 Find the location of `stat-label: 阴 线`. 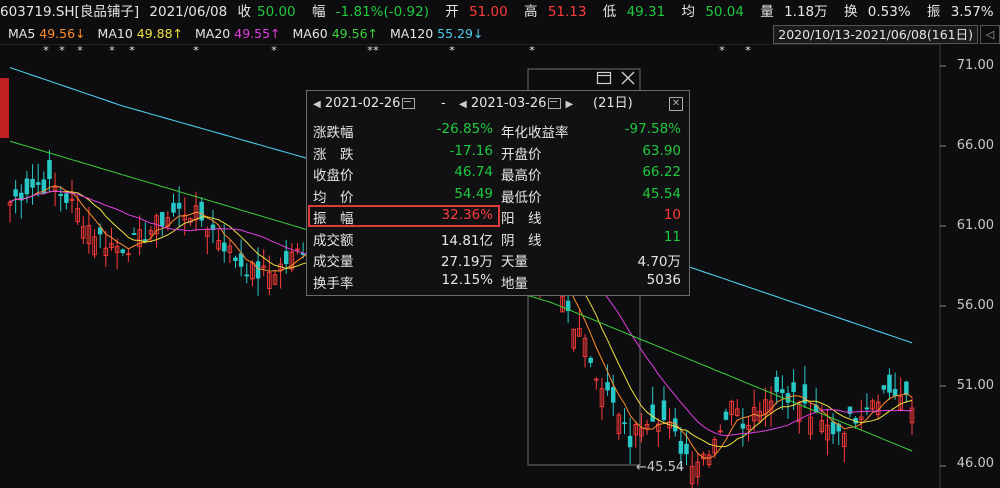

stat-label: 阴 线 is located at coordinates (521, 240).